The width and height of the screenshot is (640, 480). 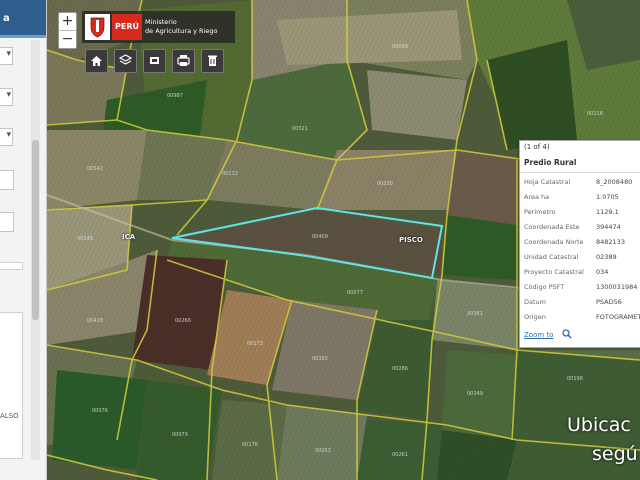 I want to click on popup-attr-label: Datum, so click(x=535, y=302).